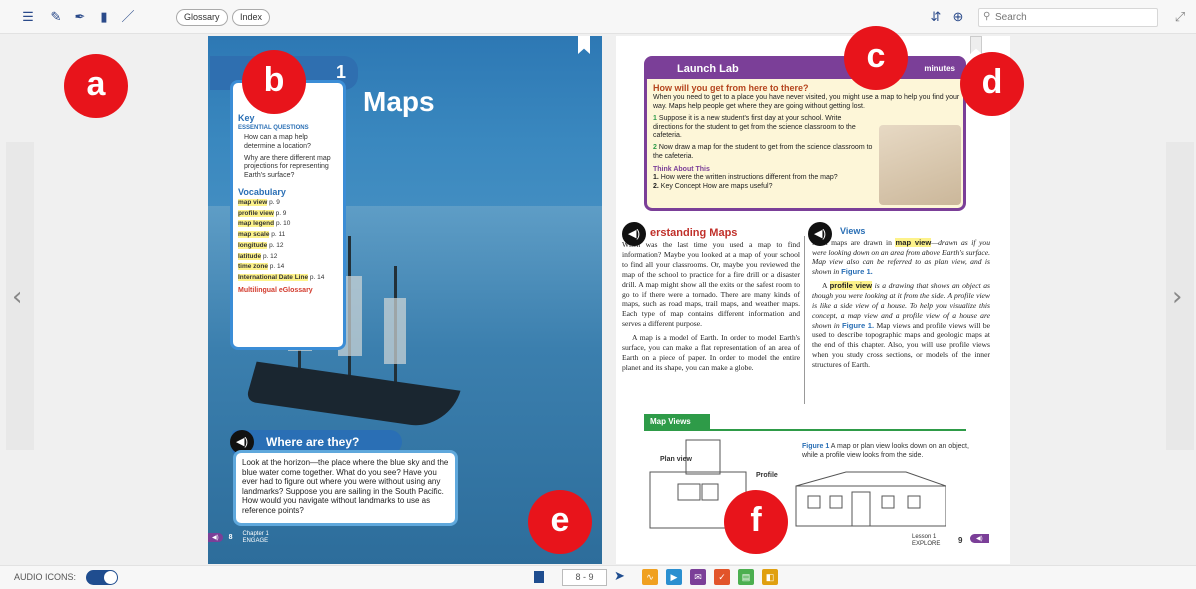 The width and height of the screenshot is (1196, 589). I want to click on vocab-highlight: profile view, so click(851, 286).